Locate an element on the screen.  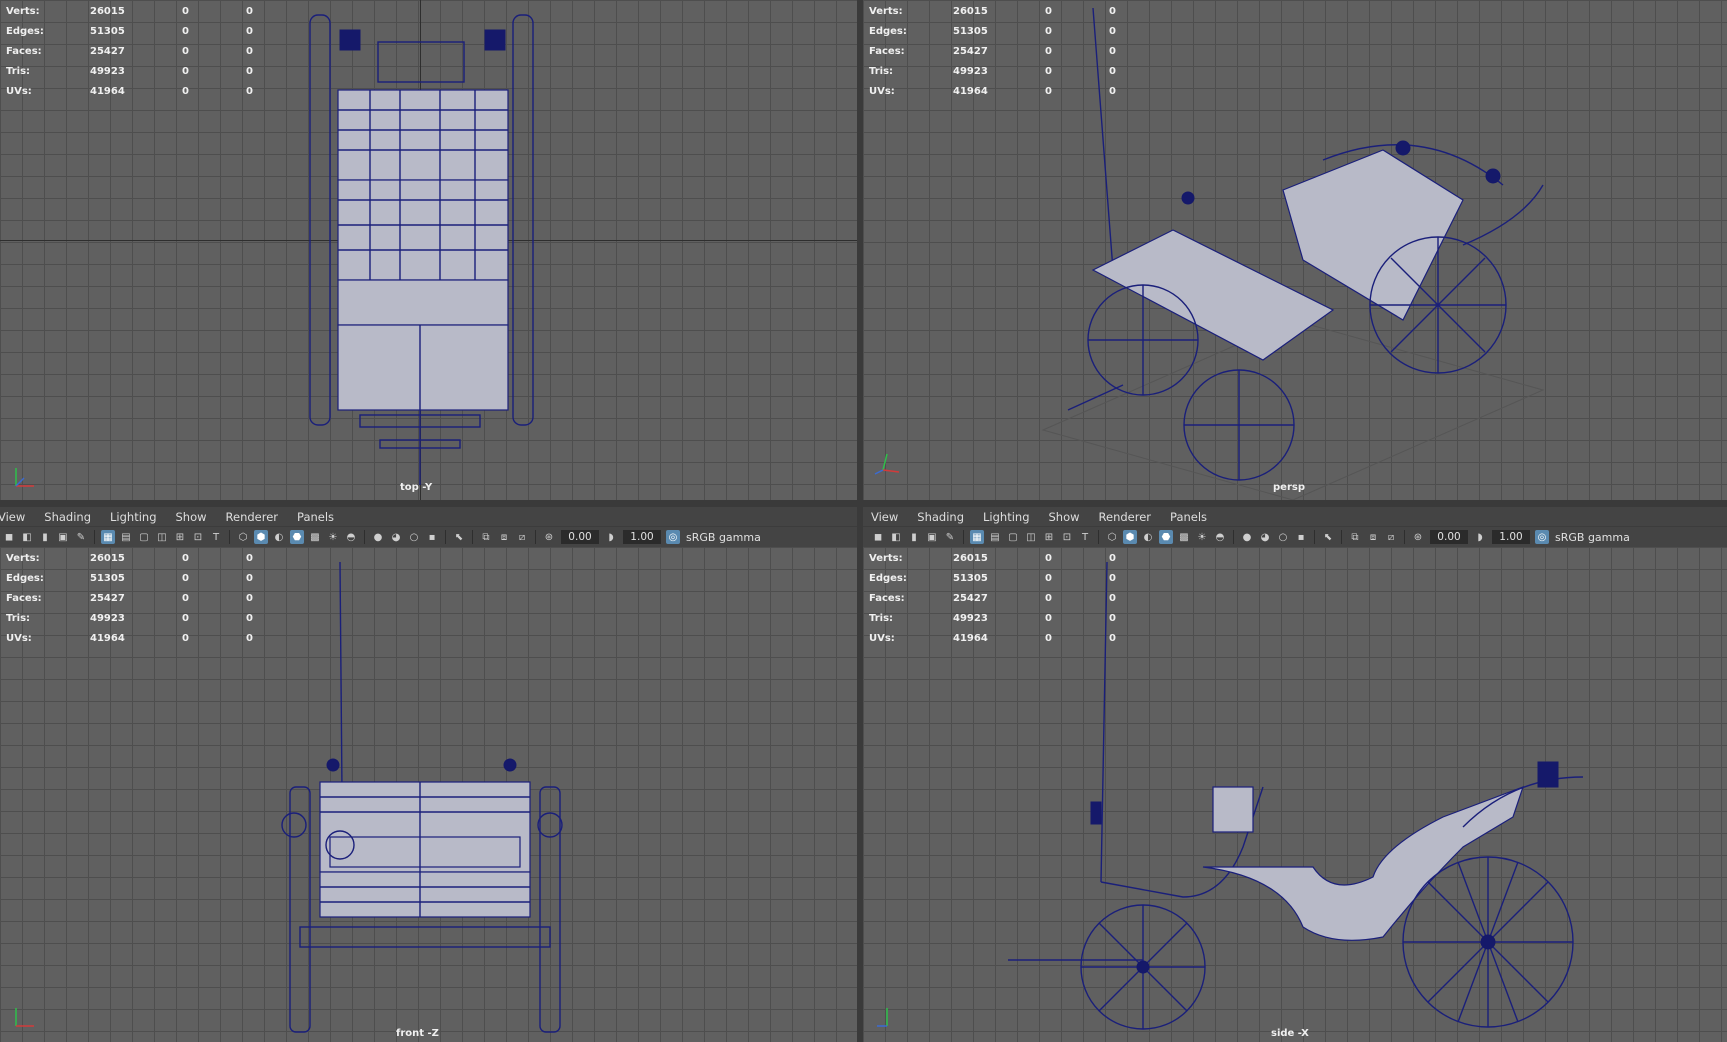
carriage-top-wireframe is located at coordinates (421, 249).